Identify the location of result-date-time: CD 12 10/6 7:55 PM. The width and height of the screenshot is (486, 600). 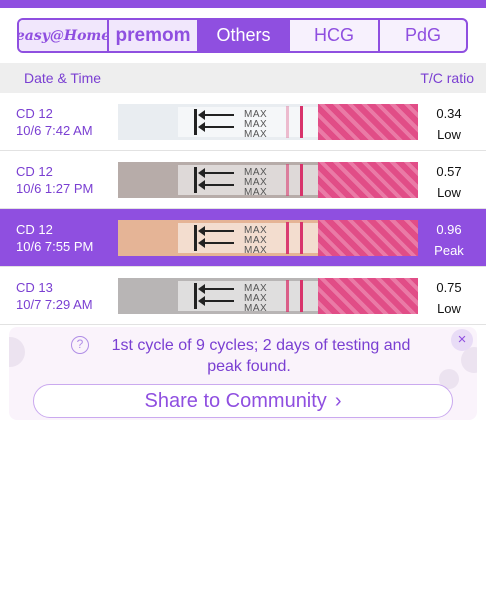
(54, 238).